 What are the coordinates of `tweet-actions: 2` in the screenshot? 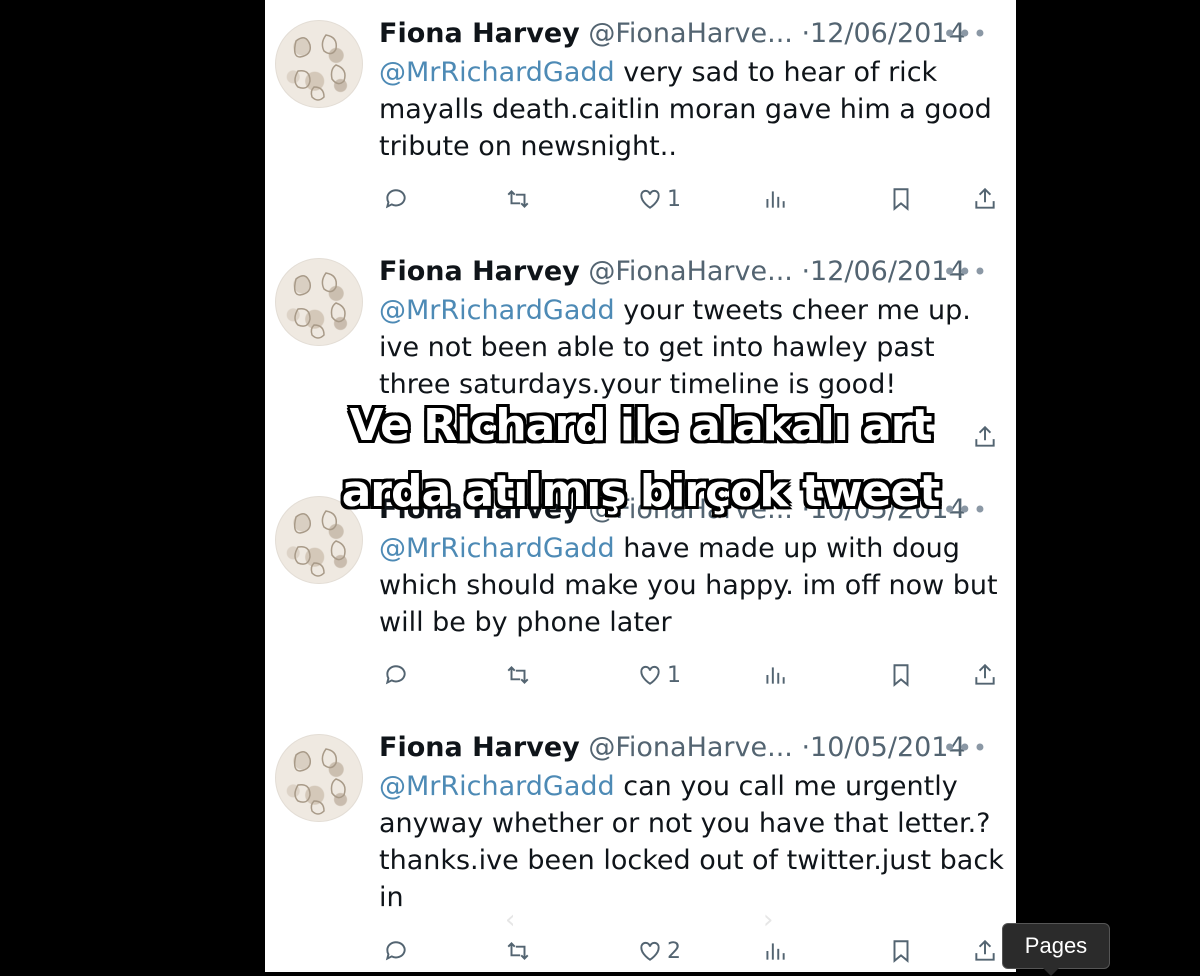 It's located at (692, 951).